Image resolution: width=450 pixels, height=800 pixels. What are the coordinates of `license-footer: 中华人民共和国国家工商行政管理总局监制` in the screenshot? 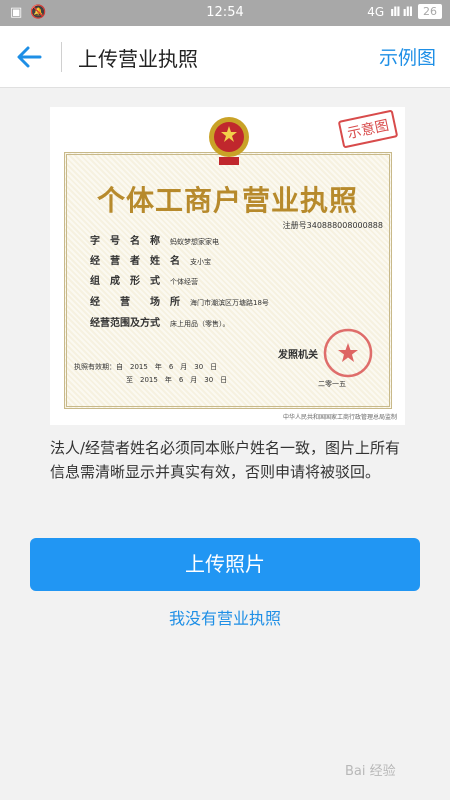 It's located at (339, 417).